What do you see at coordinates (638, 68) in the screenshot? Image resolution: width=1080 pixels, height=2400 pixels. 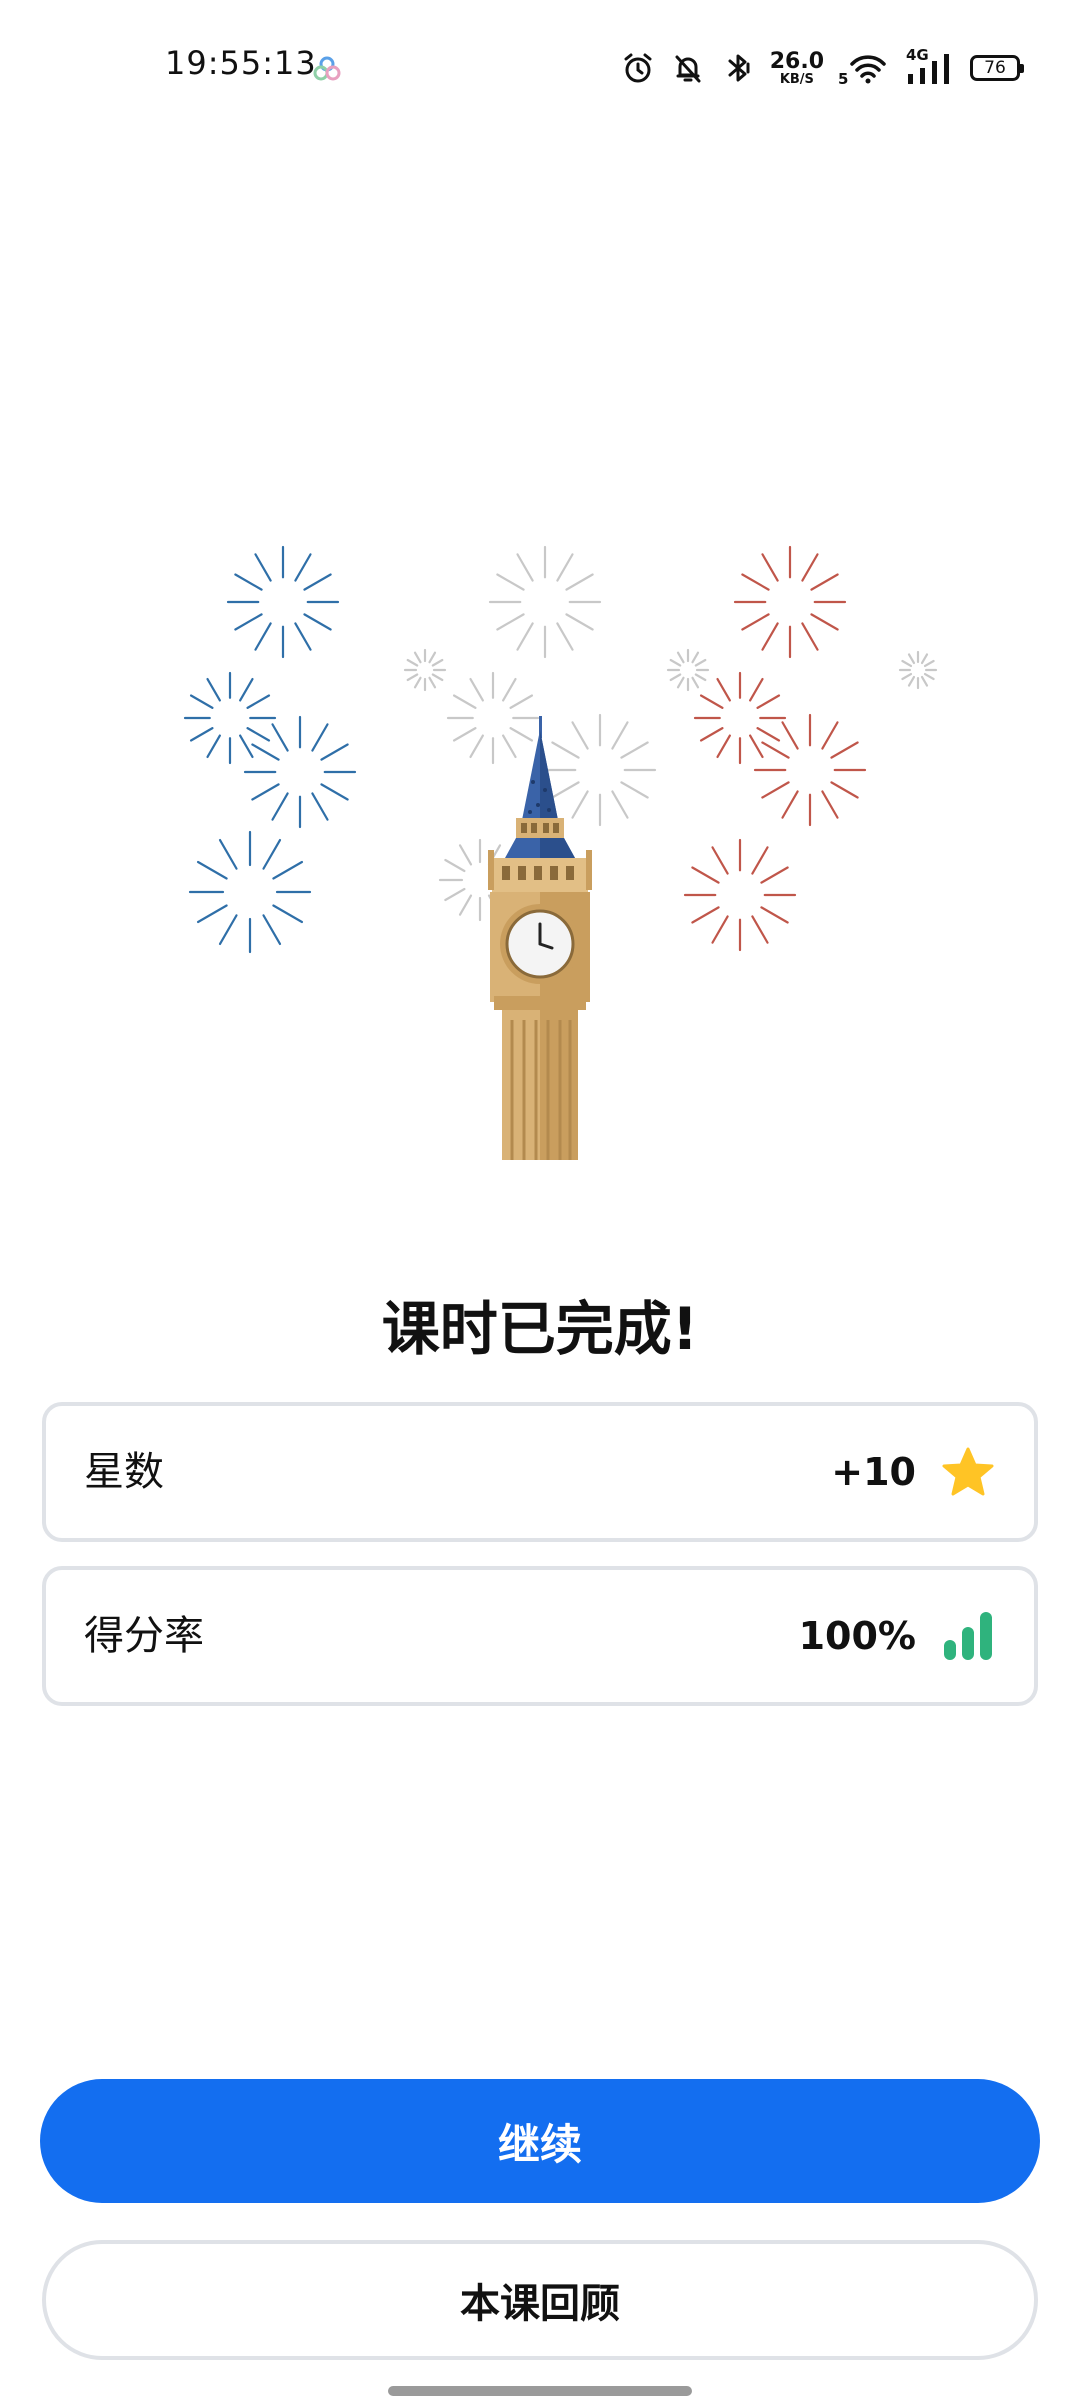 I see `alarm-icon` at bounding box center [638, 68].